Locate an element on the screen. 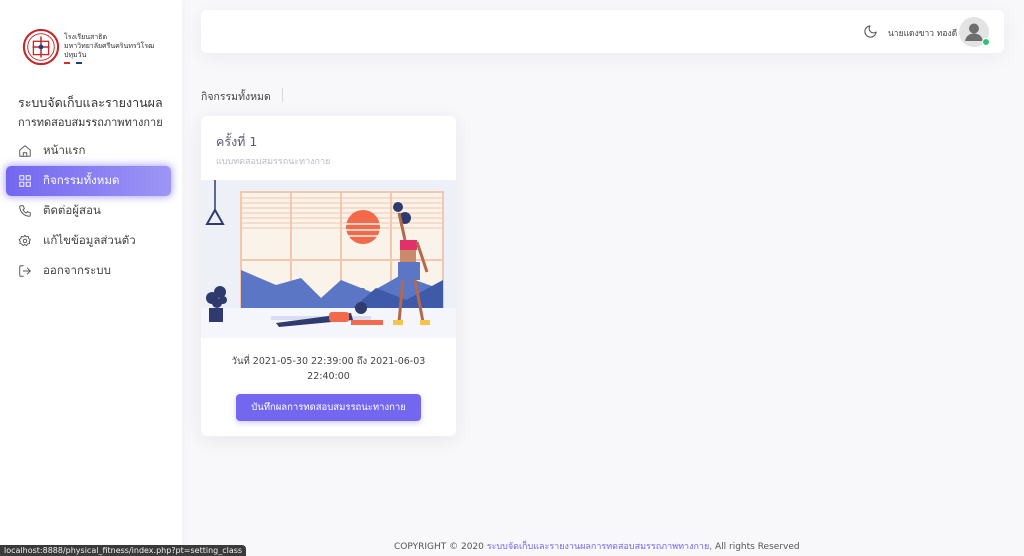  sidebar-item-logout: ออกจากระบบ is located at coordinates (88, 271).